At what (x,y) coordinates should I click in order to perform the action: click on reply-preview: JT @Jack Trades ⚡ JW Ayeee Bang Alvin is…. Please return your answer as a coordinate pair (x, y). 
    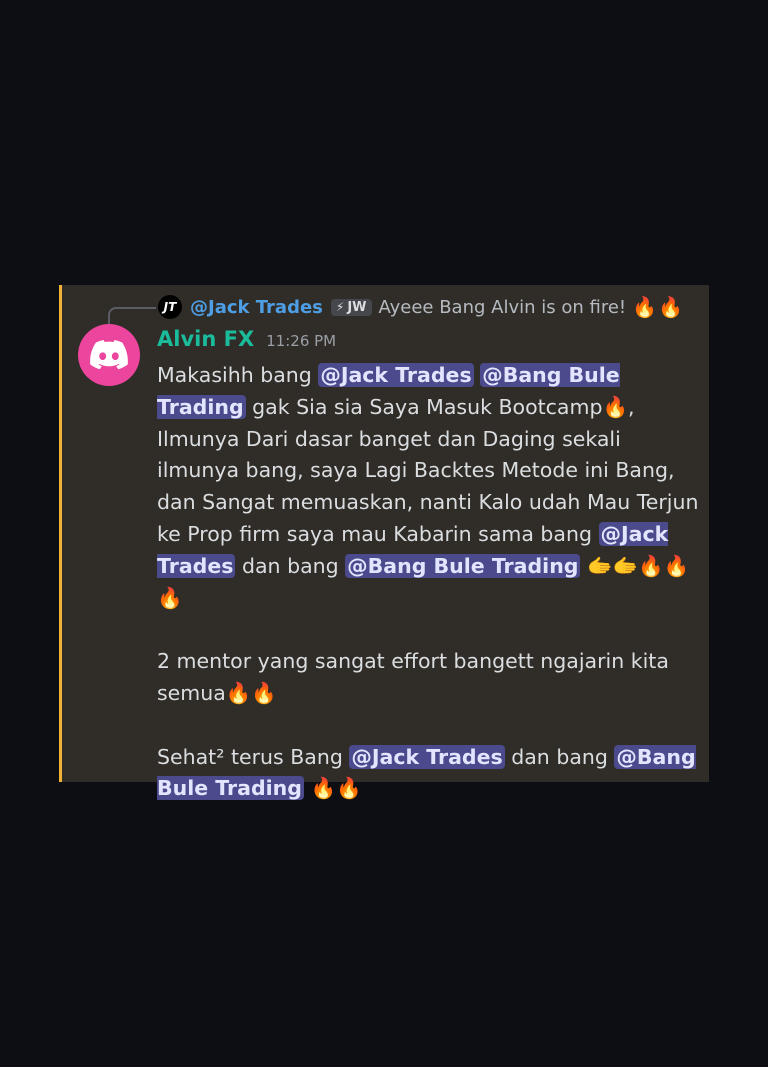
    Looking at the image, I should click on (421, 307).